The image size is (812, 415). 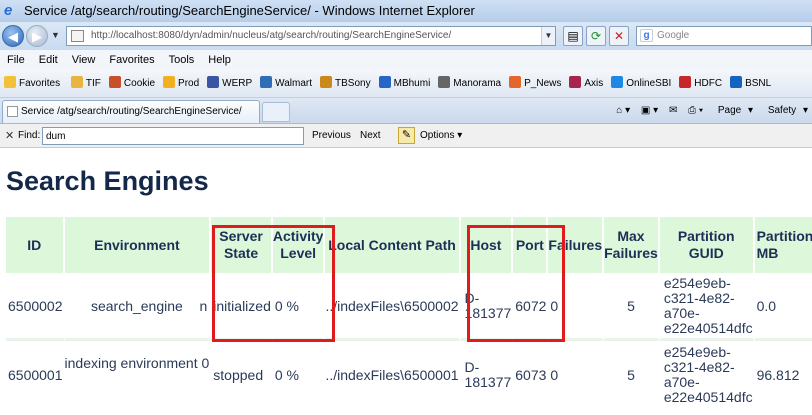 What do you see at coordinates (9, 135) in the screenshot?
I see `close-find-icon: ✕` at bounding box center [9, 135].